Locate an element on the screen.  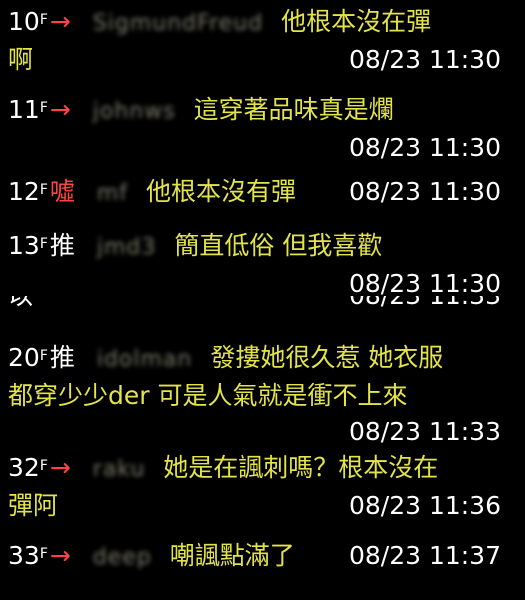
username-blurred: deep is located at coordinates (122, 558).